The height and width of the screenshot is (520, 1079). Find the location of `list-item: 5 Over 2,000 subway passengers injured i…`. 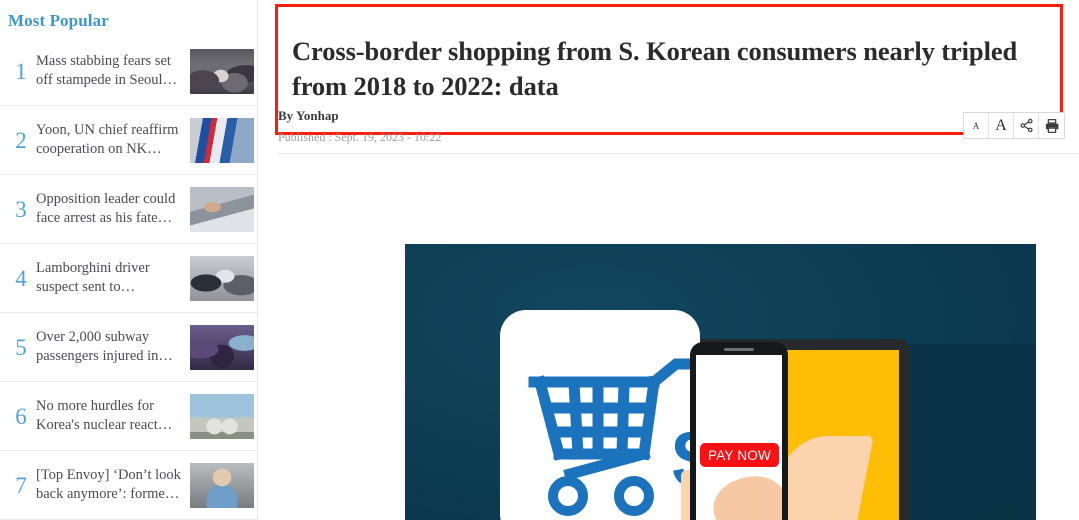

list-item: 5 Over 2,000 subway passengers injured i… is located at coordinates (128, 347).